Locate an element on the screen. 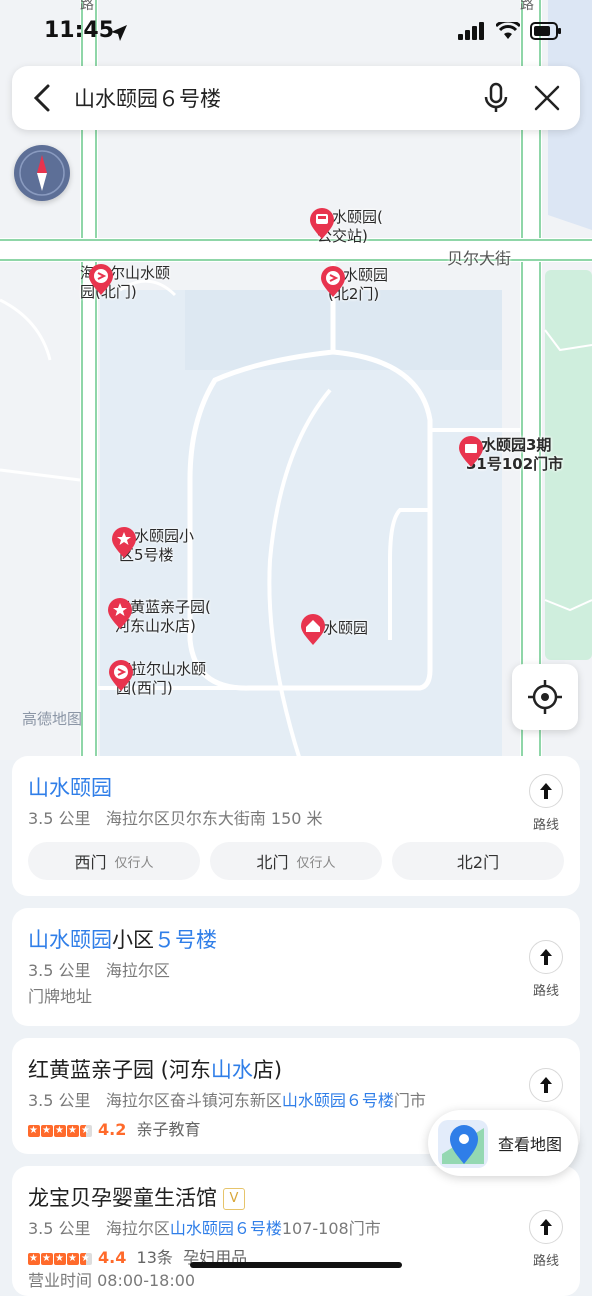  result-card: 山水颐园小区５号楼 3.5 公里 海拉尔区 门牌地址 路线 is located at coordinates (296, 967).